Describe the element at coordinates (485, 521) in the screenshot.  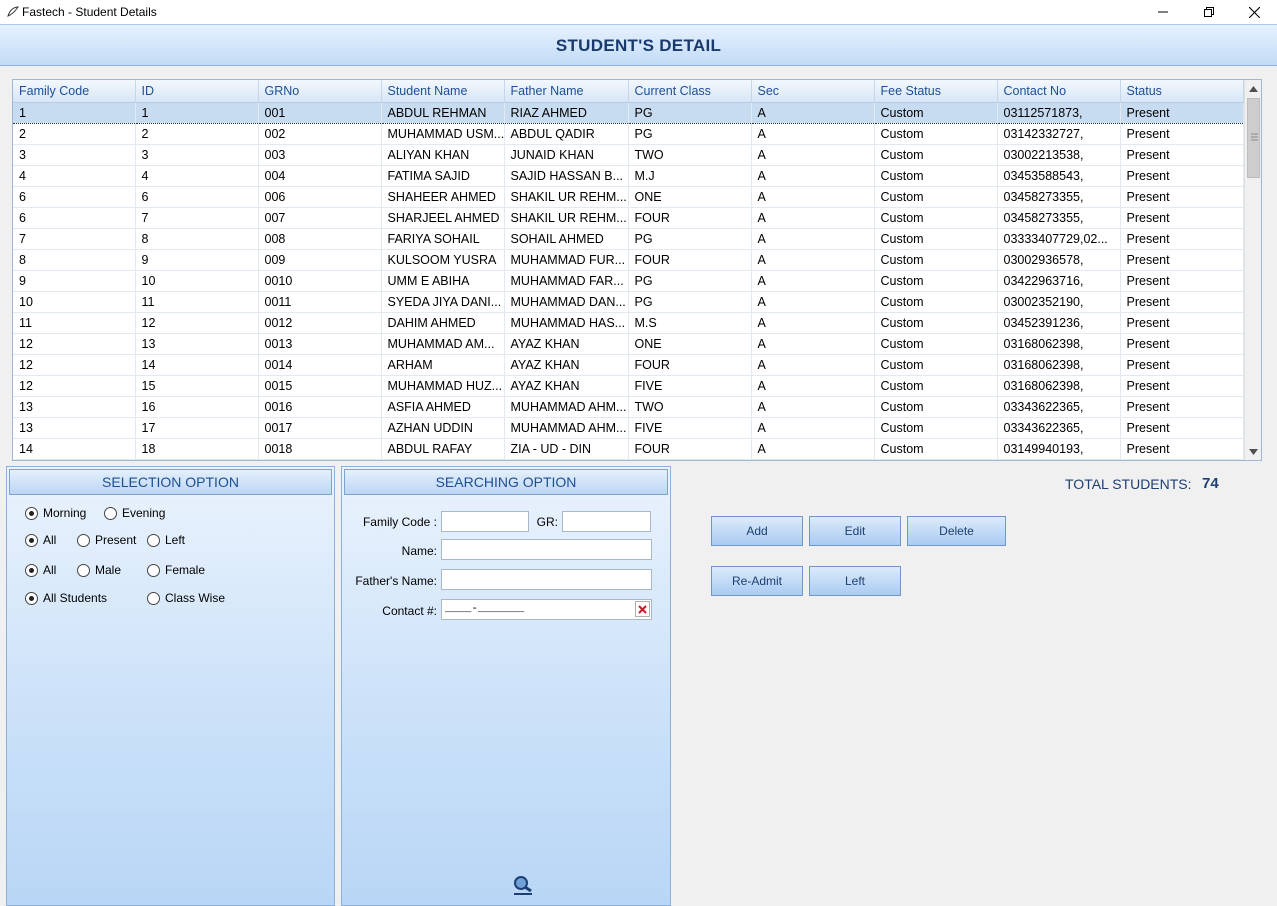
I see `family-code-input` at that location.